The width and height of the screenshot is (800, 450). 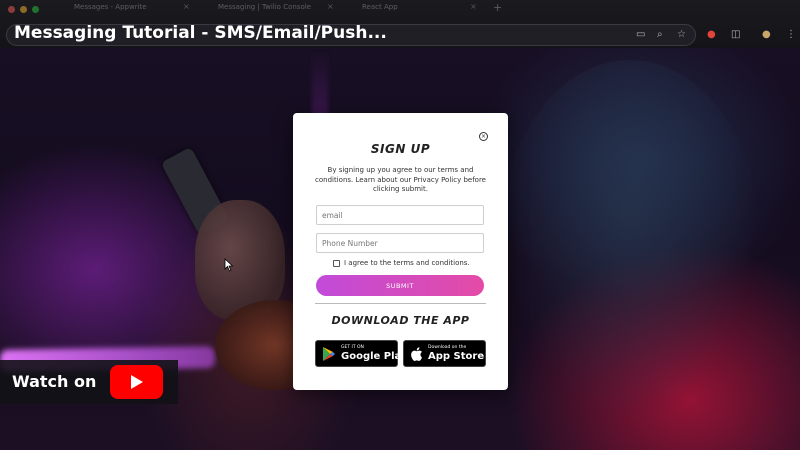 I want to click on terms-checkbox, so click(x=336, y=263).